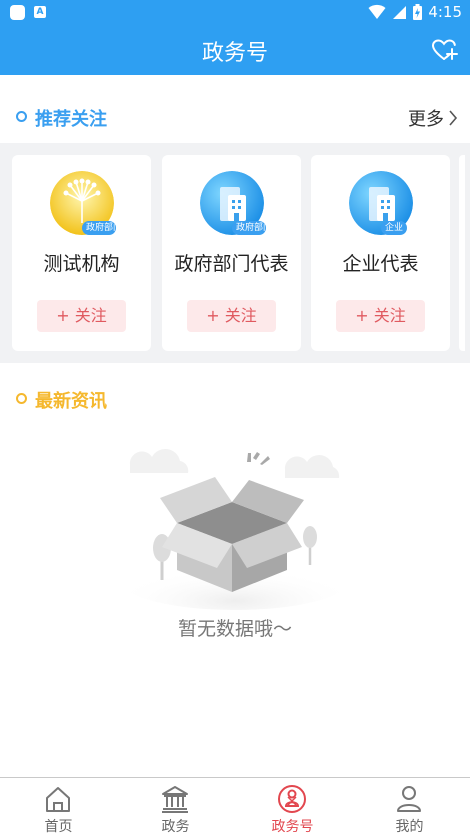 This screenshot has height=838, width=470. What do you see at coordinates (58, 799) in the screenshot?
I see `home-icon` at bounding box center [58, 799].